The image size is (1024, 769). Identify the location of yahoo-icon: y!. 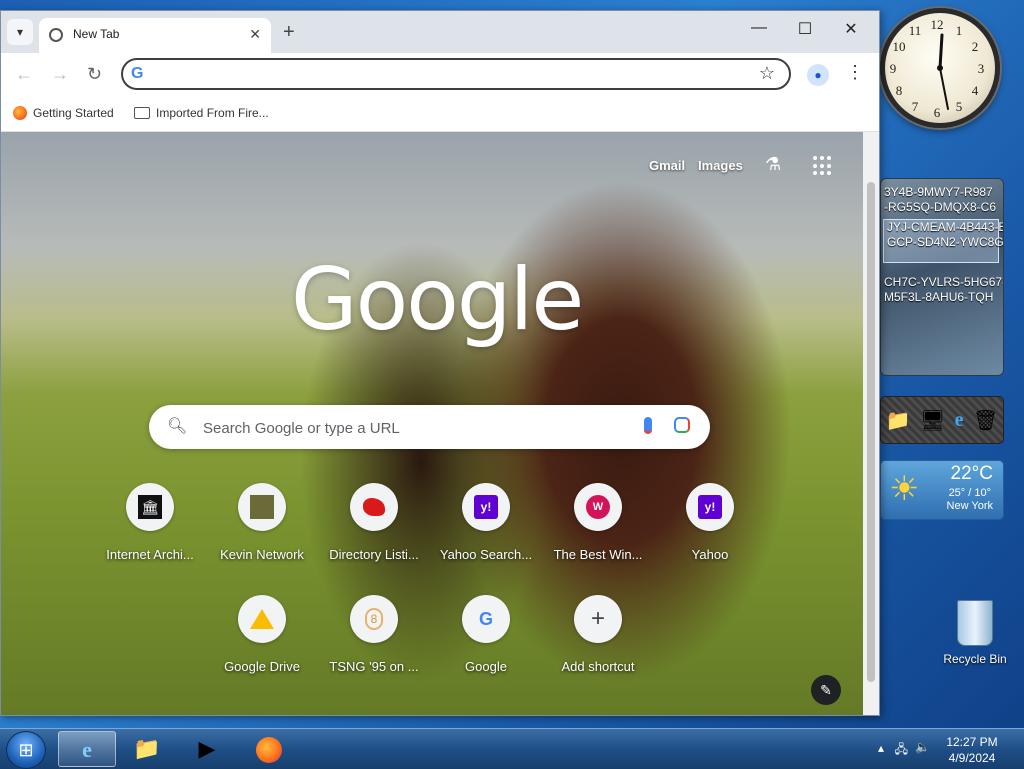
(710, 507).